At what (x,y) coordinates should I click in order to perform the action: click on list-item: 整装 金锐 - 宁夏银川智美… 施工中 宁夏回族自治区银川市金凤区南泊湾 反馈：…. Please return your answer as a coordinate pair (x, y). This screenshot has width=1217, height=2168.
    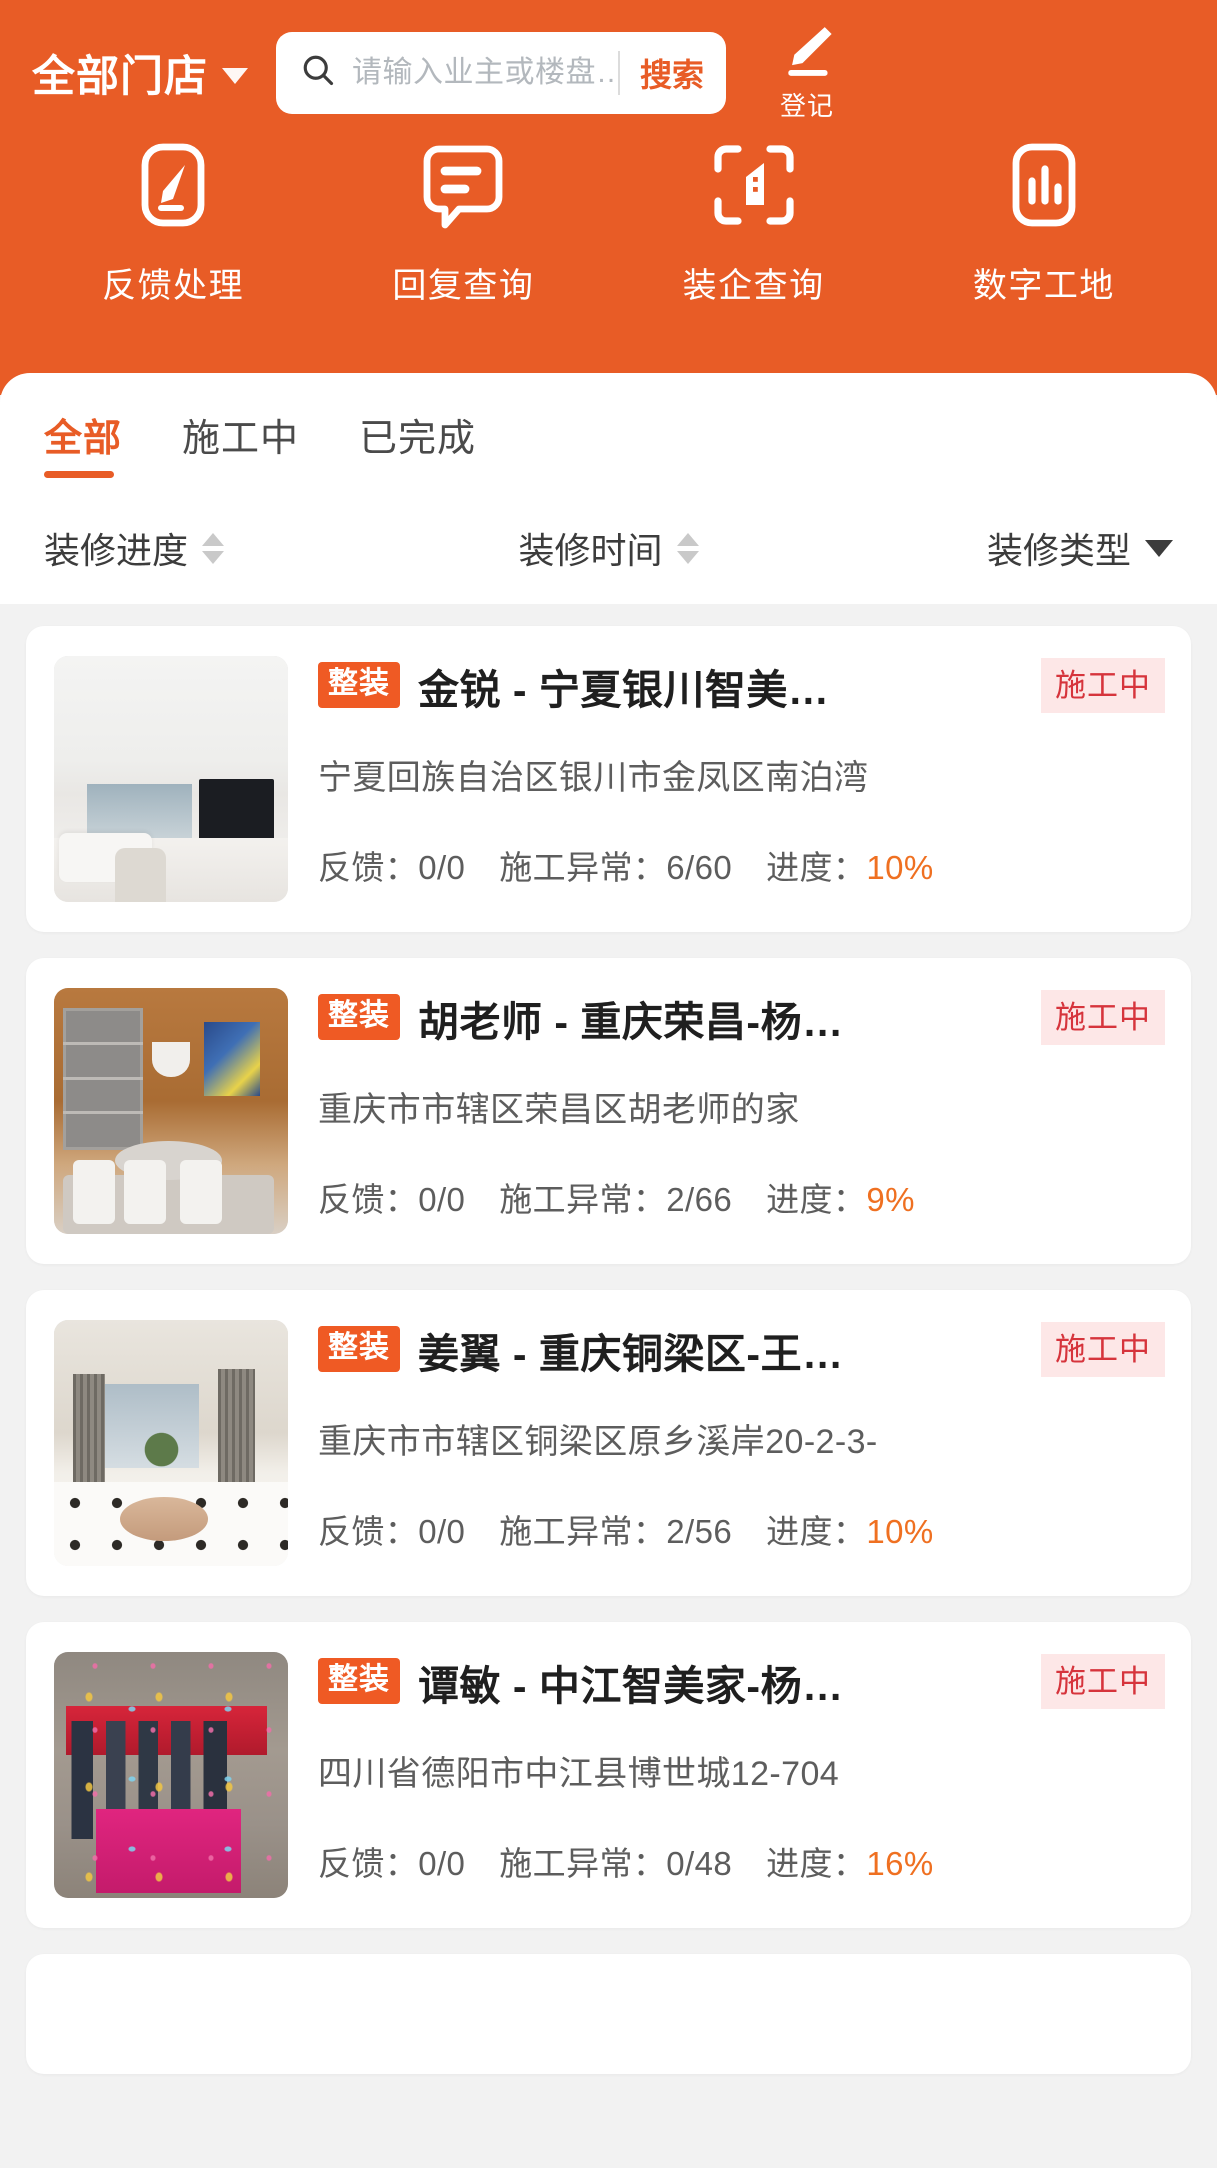
    Looking at the image, I should click on (608, 779).